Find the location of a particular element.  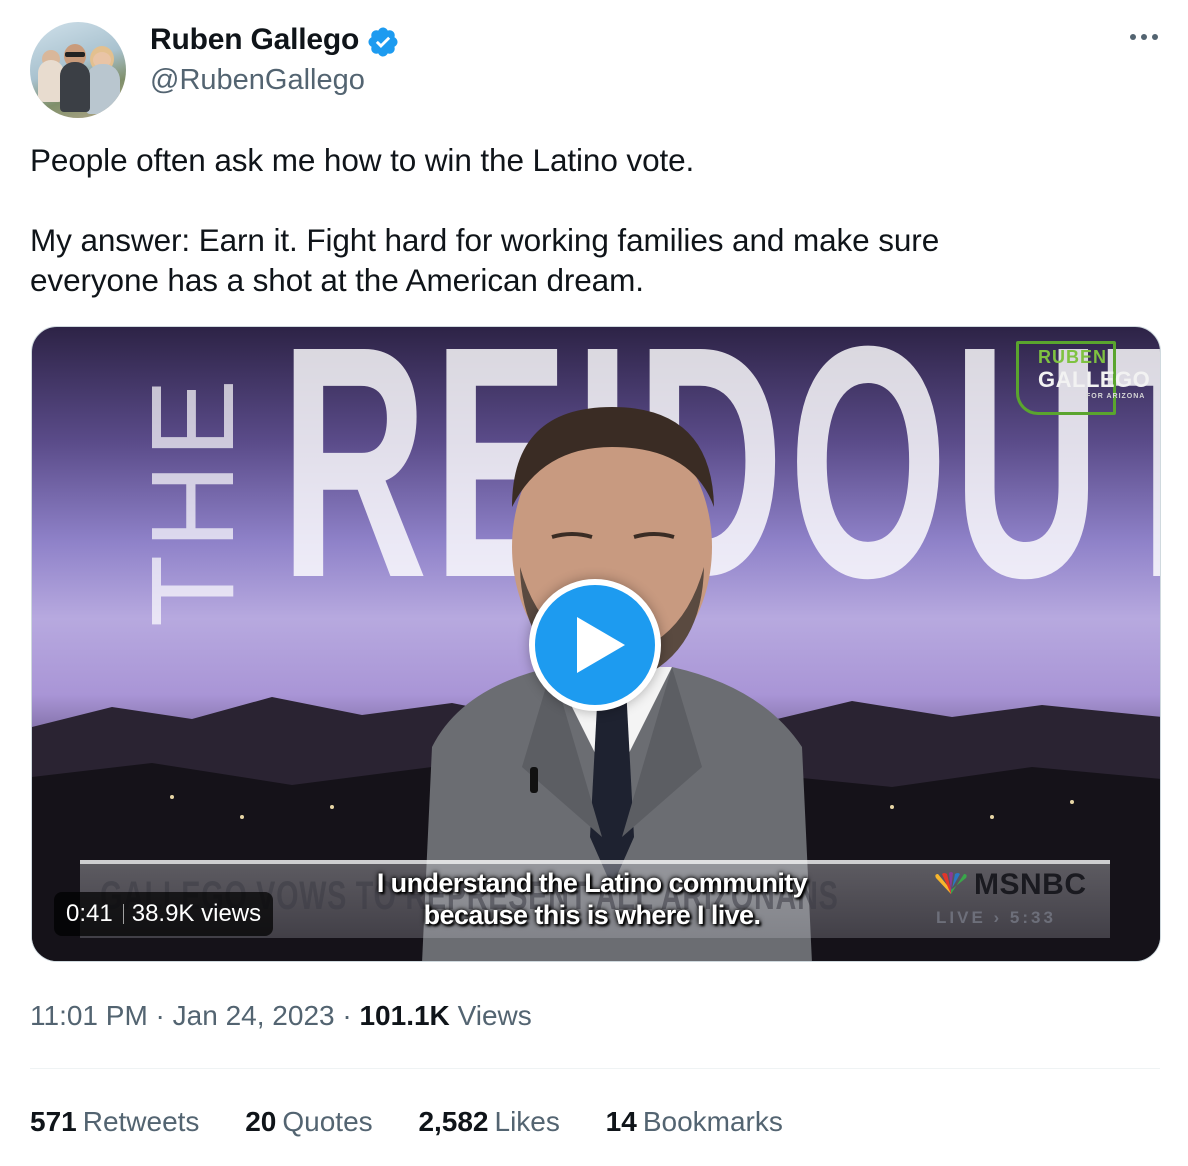

more-options-icon is located at coordinates (1144, 40).